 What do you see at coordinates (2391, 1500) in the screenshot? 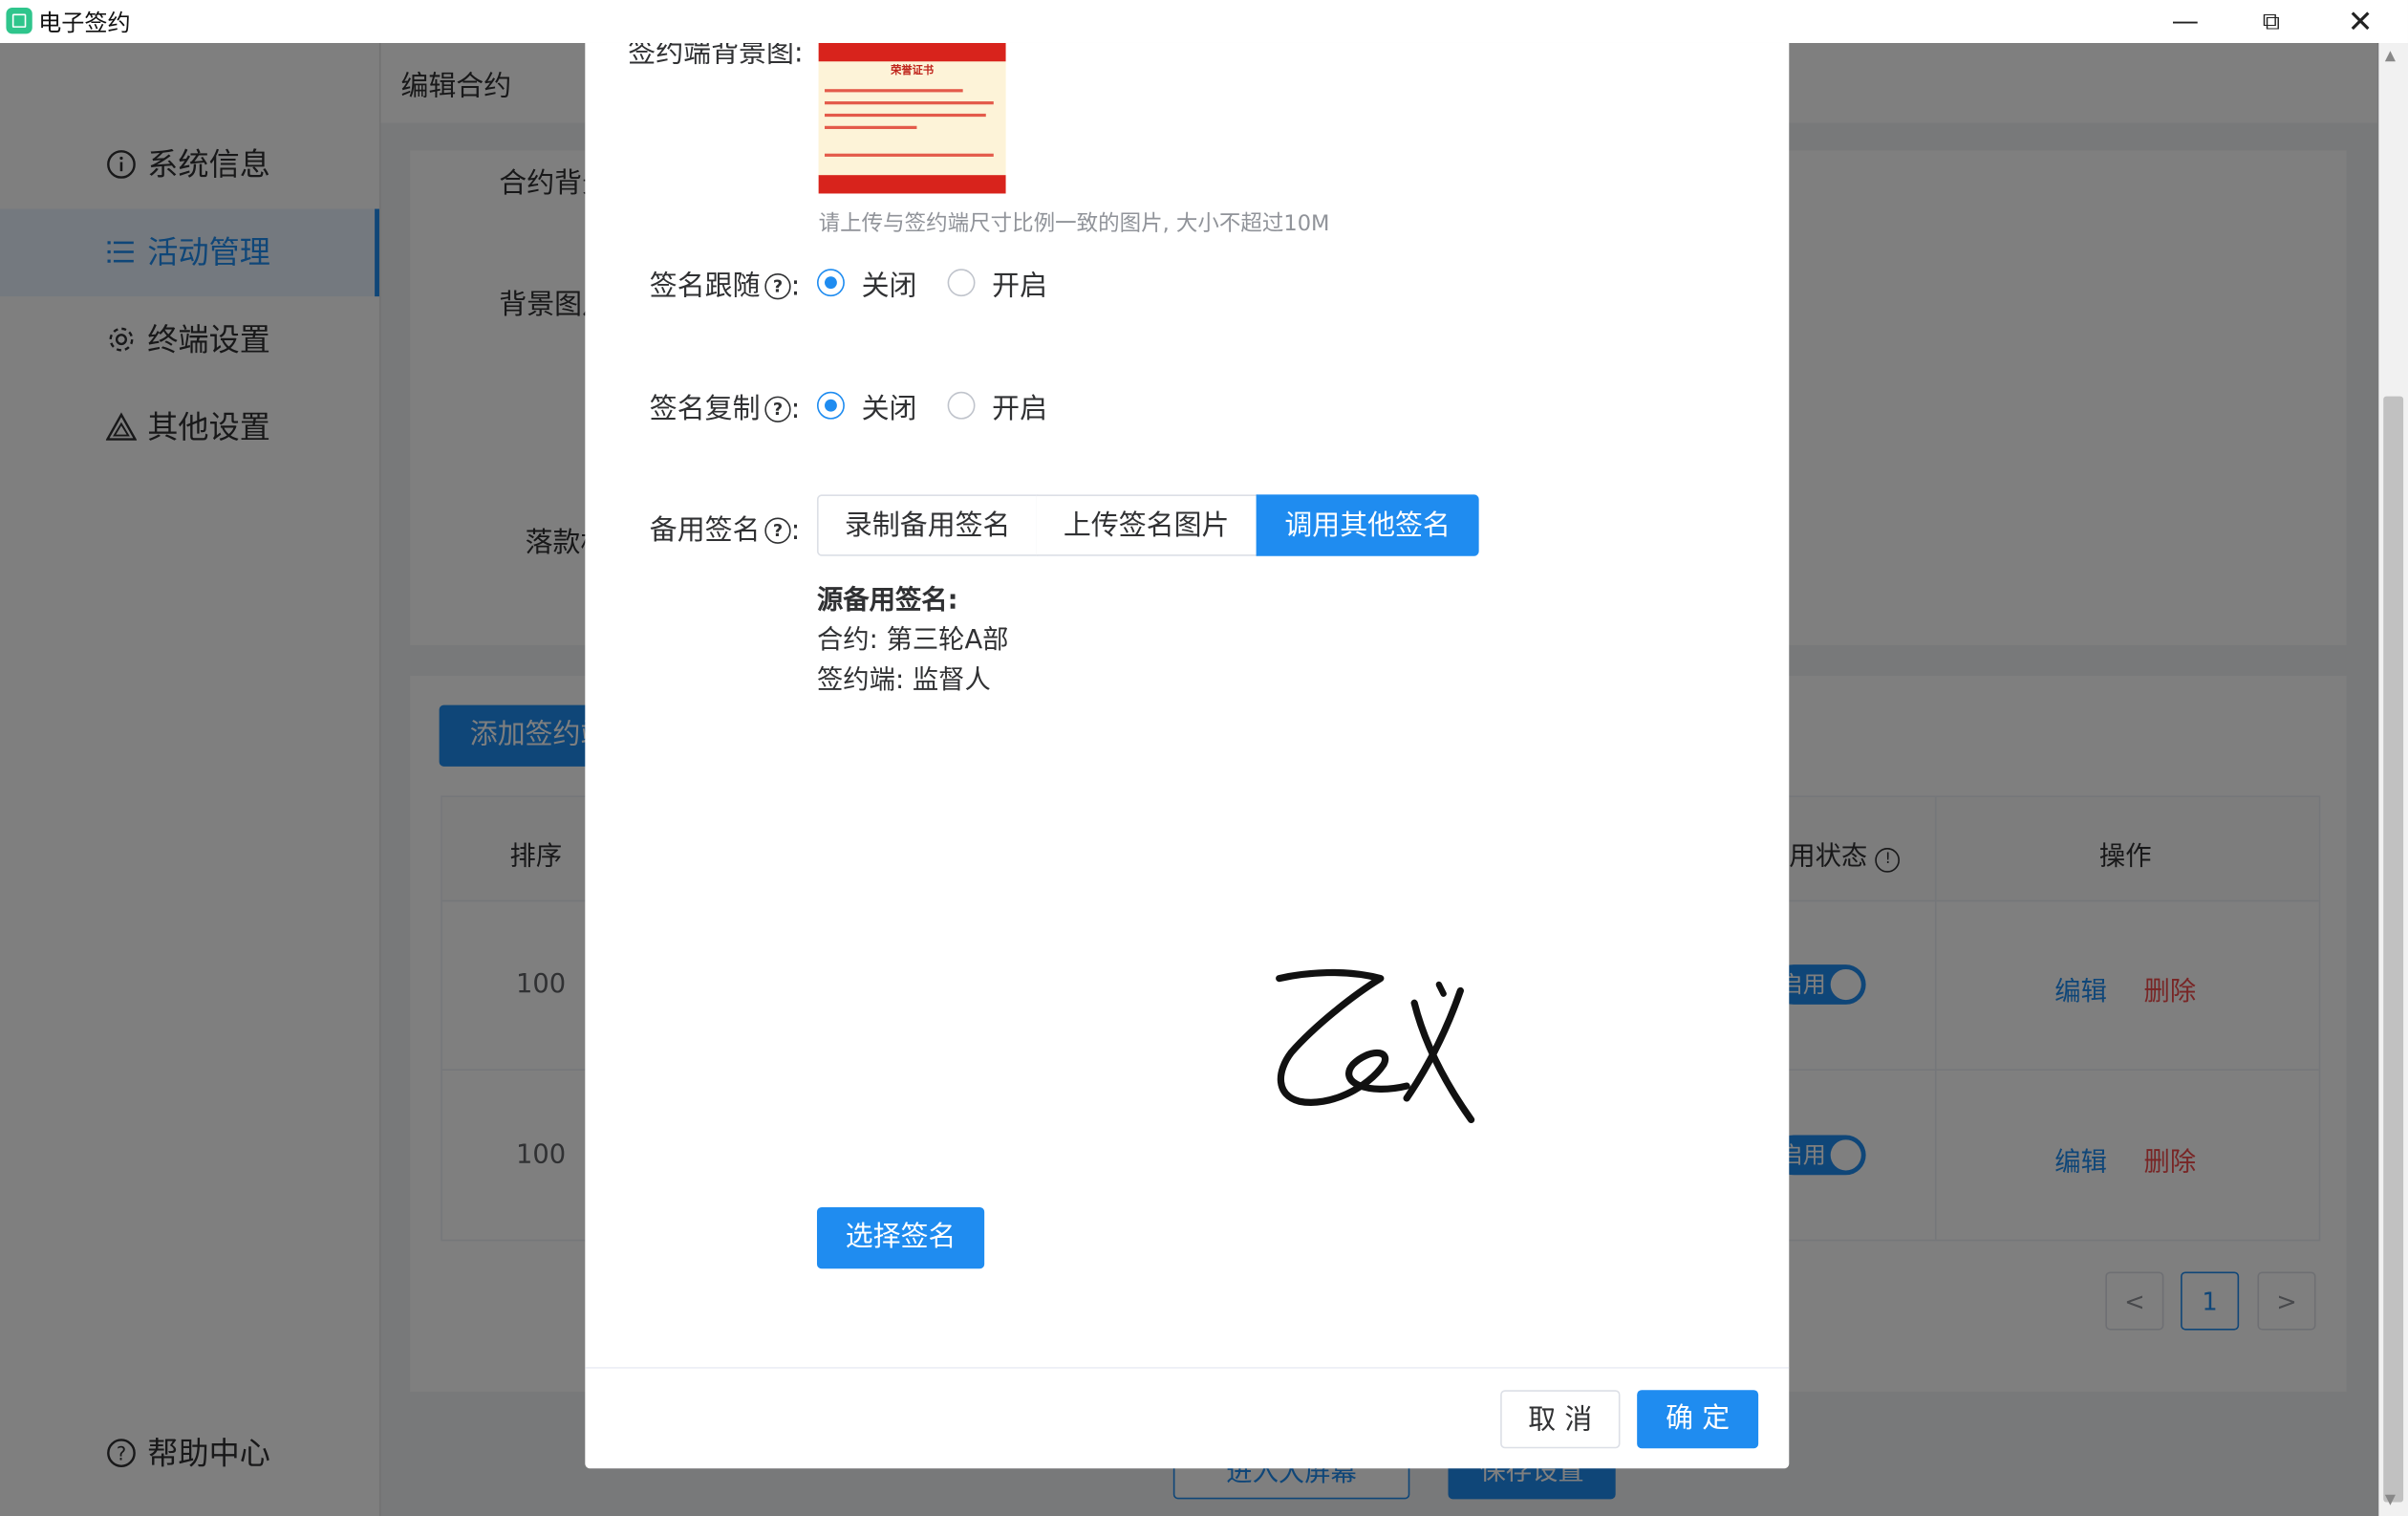
I see `scroll-down-icon: ▼` at bounding box center [2391, 1500].